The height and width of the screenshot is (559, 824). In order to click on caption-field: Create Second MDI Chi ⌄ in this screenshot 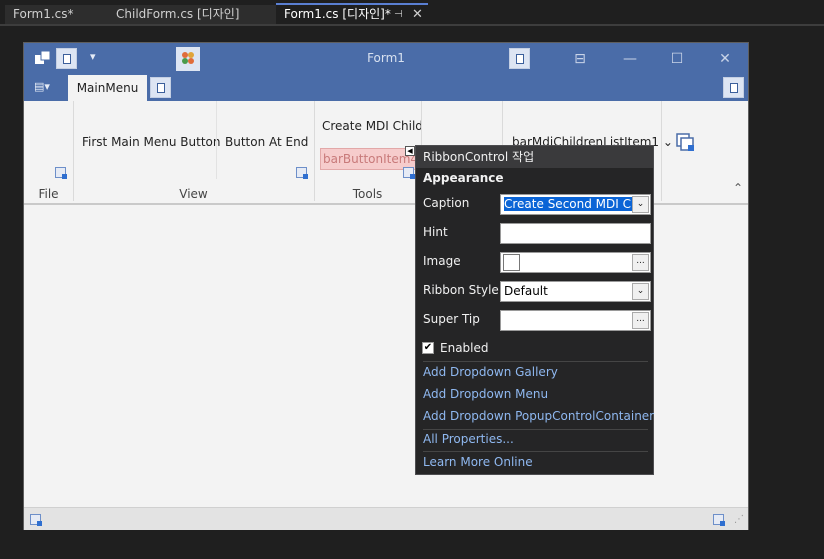, I will do `click(575, 204)`.